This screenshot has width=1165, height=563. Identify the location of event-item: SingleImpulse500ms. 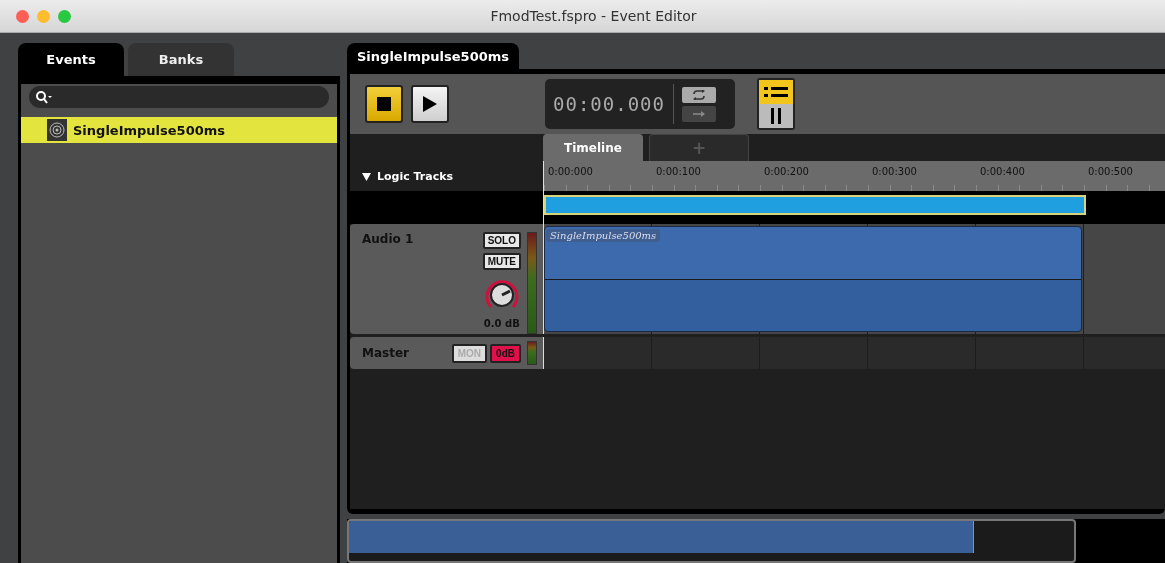
(179, 130).